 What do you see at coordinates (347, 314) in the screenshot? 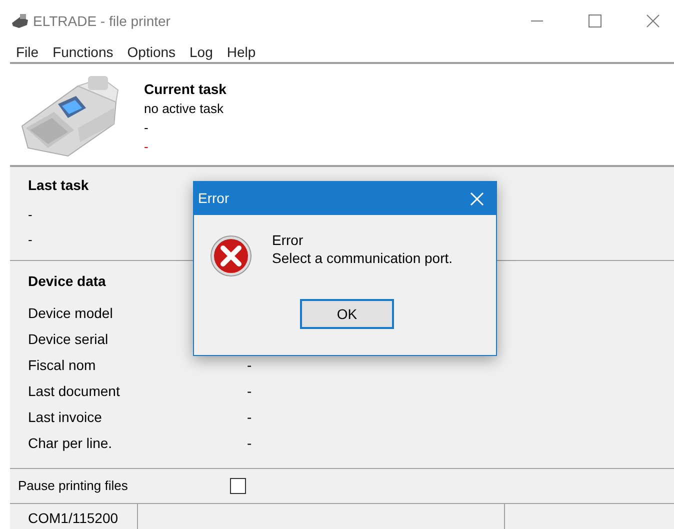
I see `ok-button: OK` at bounding box center [347, 314].